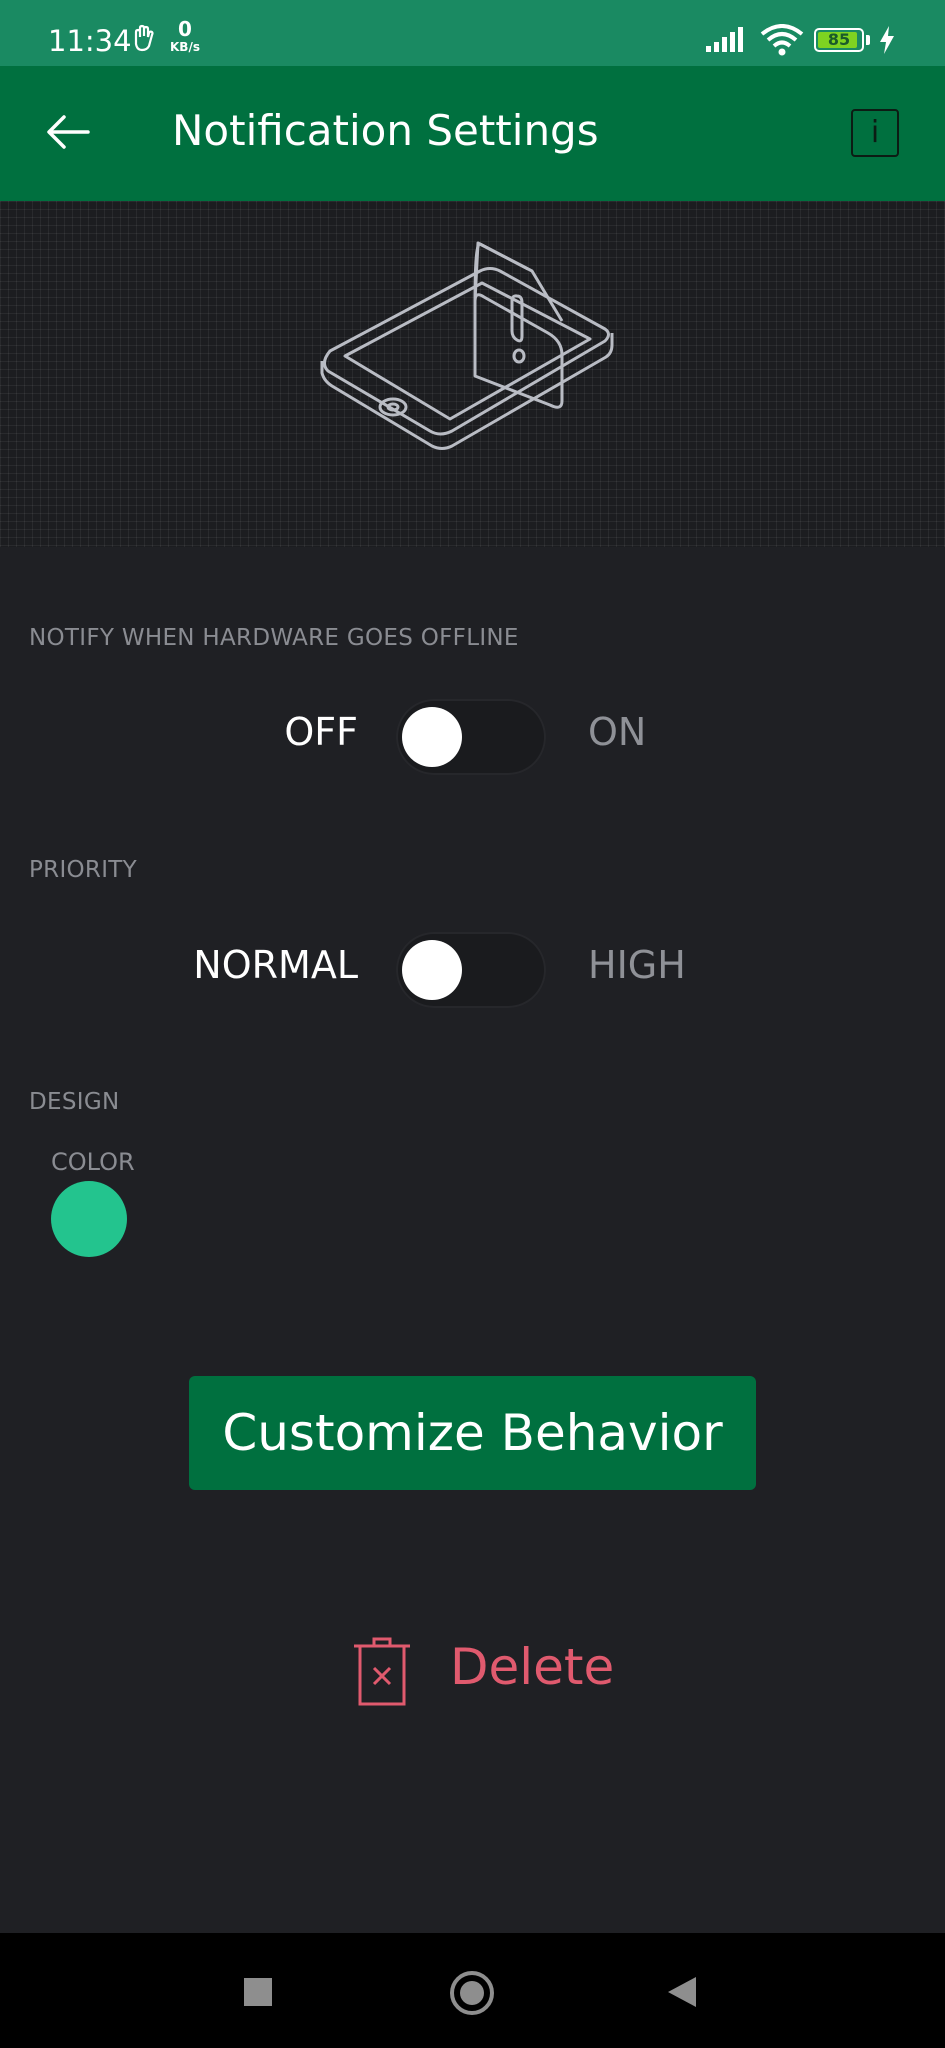 The width and height of the screenshot is (945, 2048). What do you see at coordinates (782, 42) in the screenshot?
I see `wifi-icon` at bounding box center [782, 42].